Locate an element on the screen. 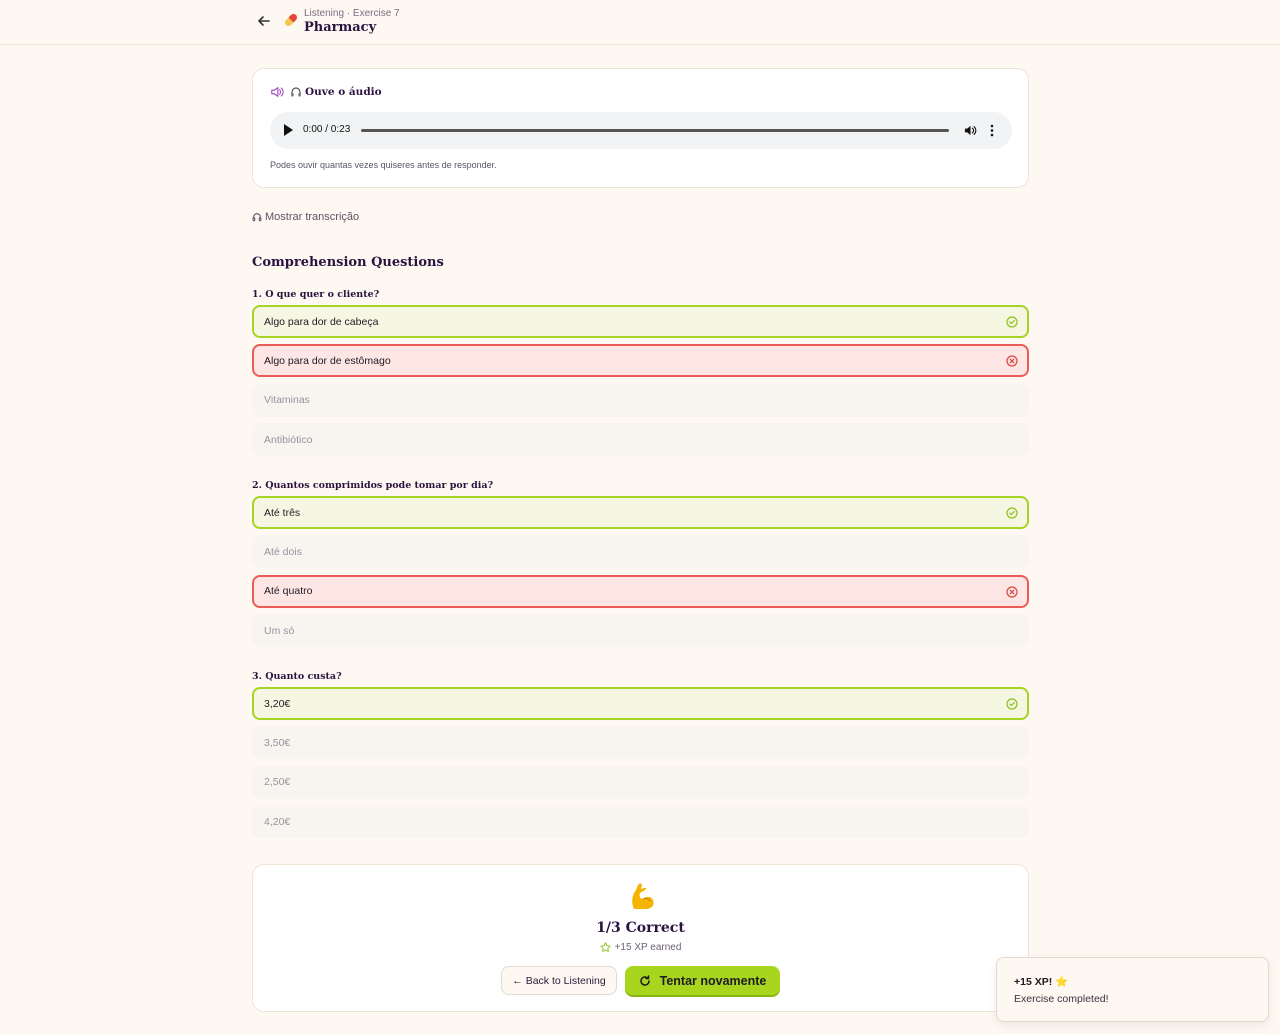 This screenshot has height=1034, width=1280. page-title: Pharmacy is located at coordinates (340, 27).